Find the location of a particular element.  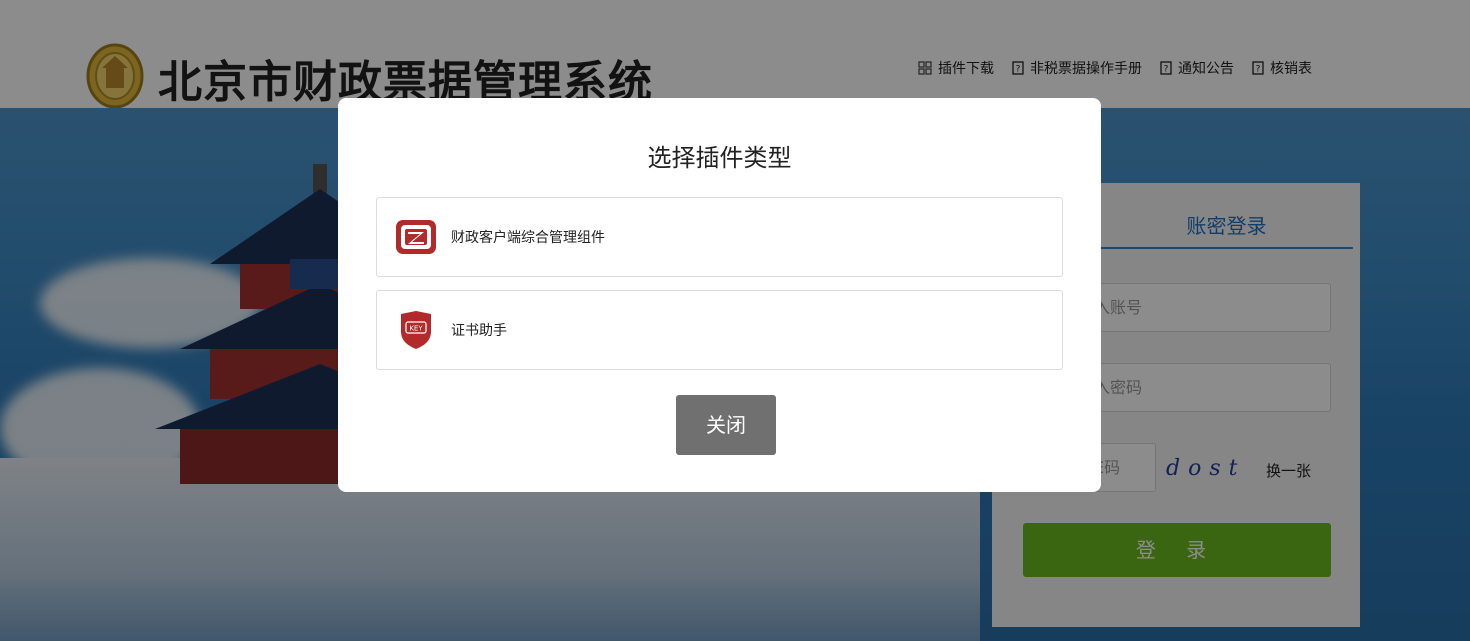

plugin-option-cert-assistant: KEY 证书助手 is located at coordinates (719, 330).